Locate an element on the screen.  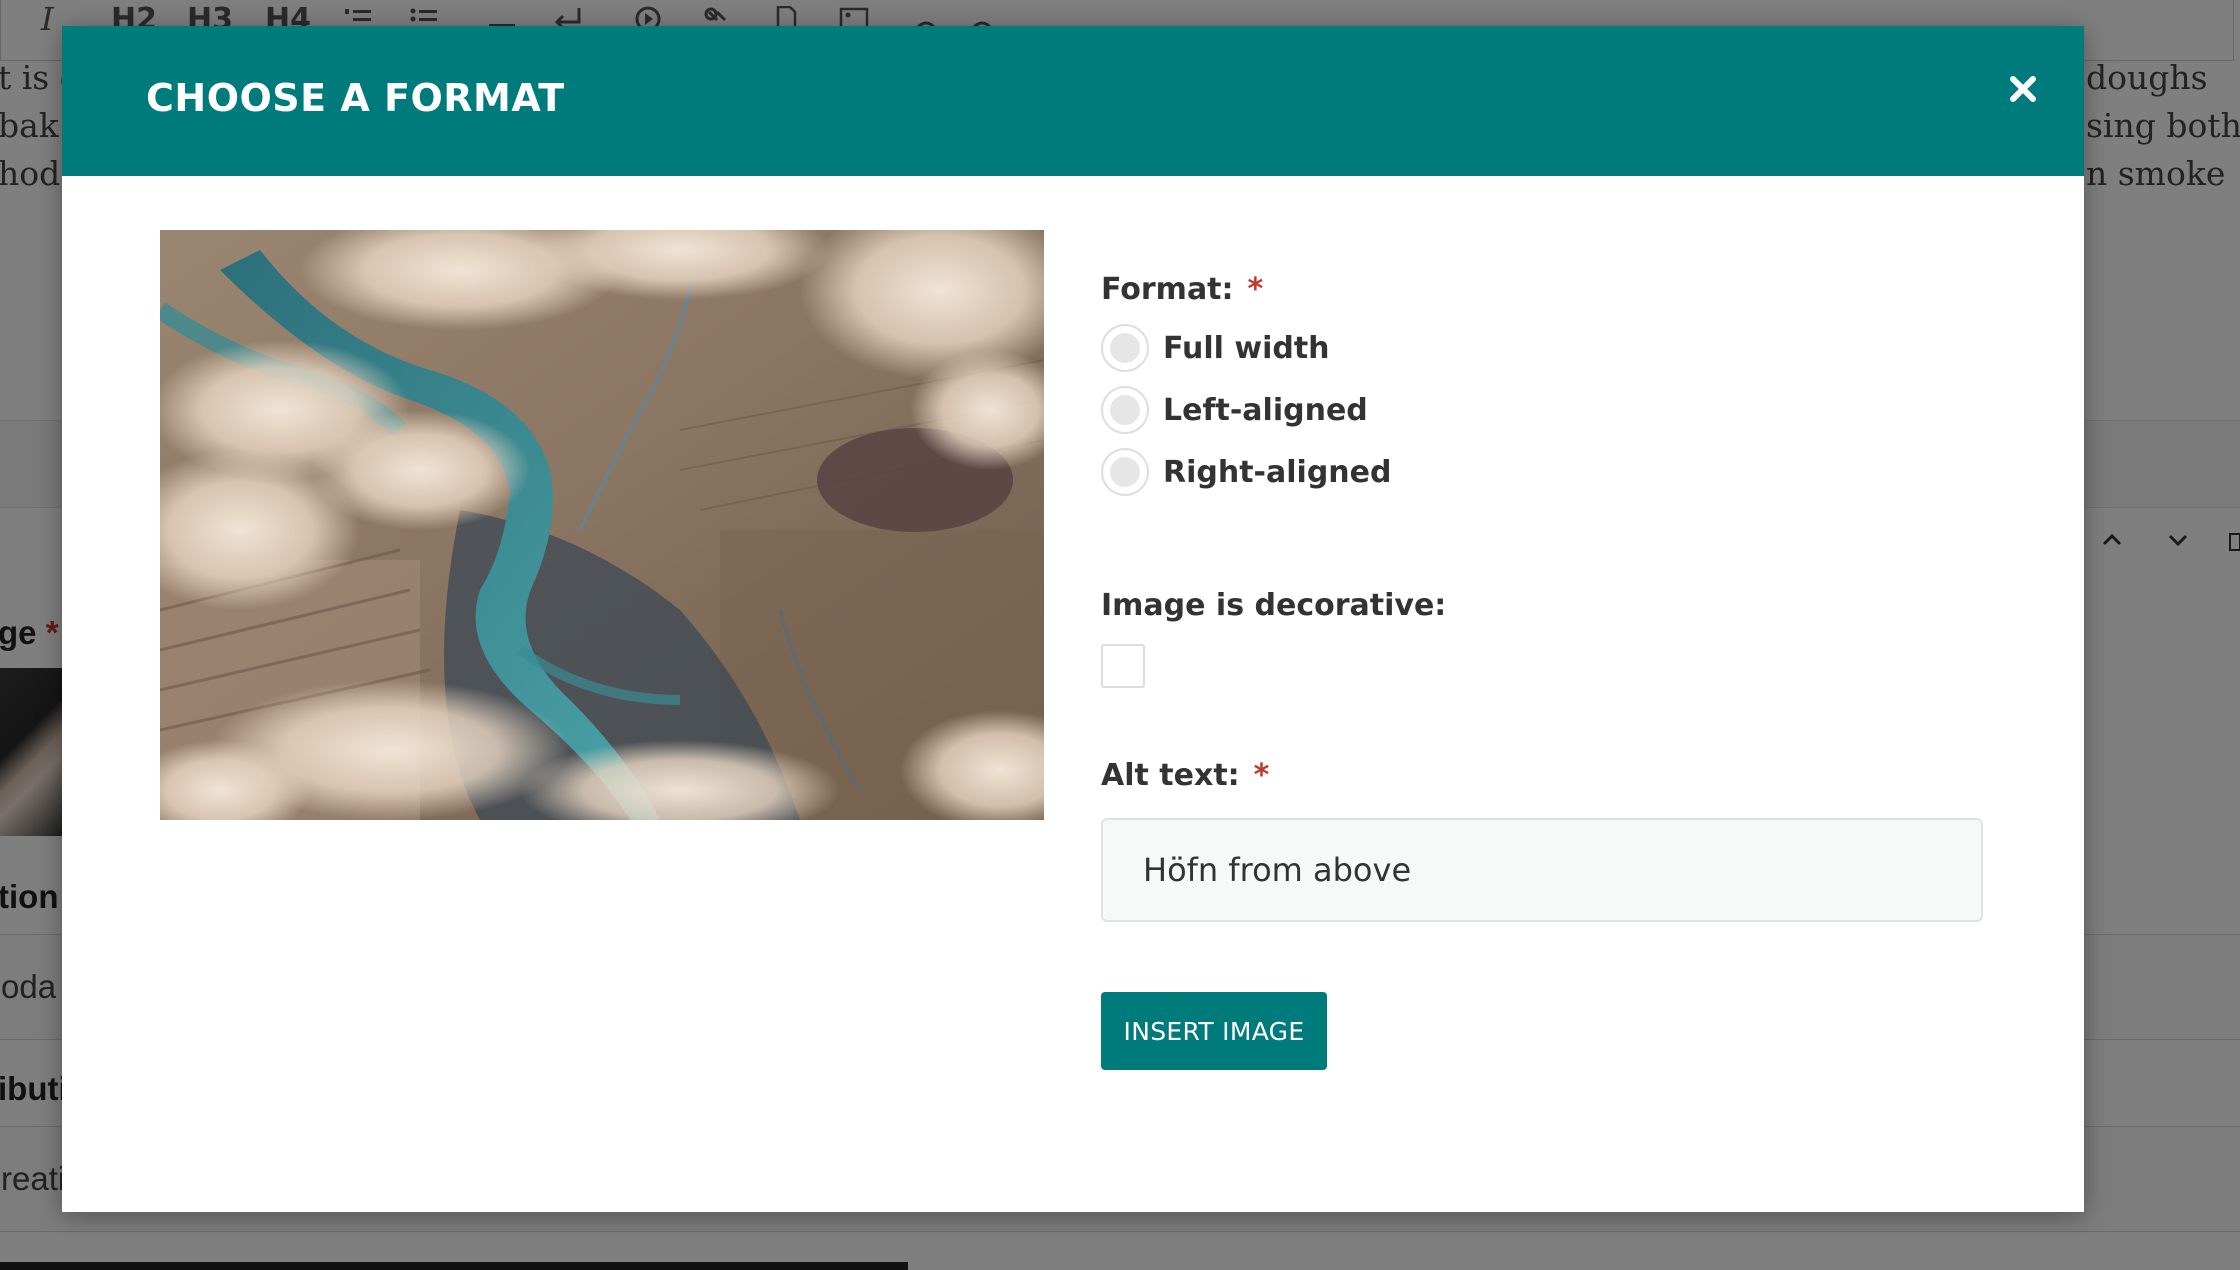
format-option-label: Full width is located at coordinates (1246, 348).